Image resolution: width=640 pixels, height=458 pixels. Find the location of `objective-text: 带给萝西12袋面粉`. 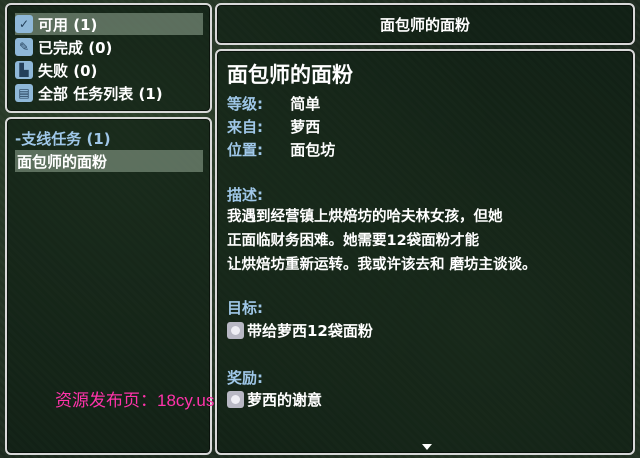

objective-text: 带给萝西12袋面粉 is located at coordinates (310, 331).